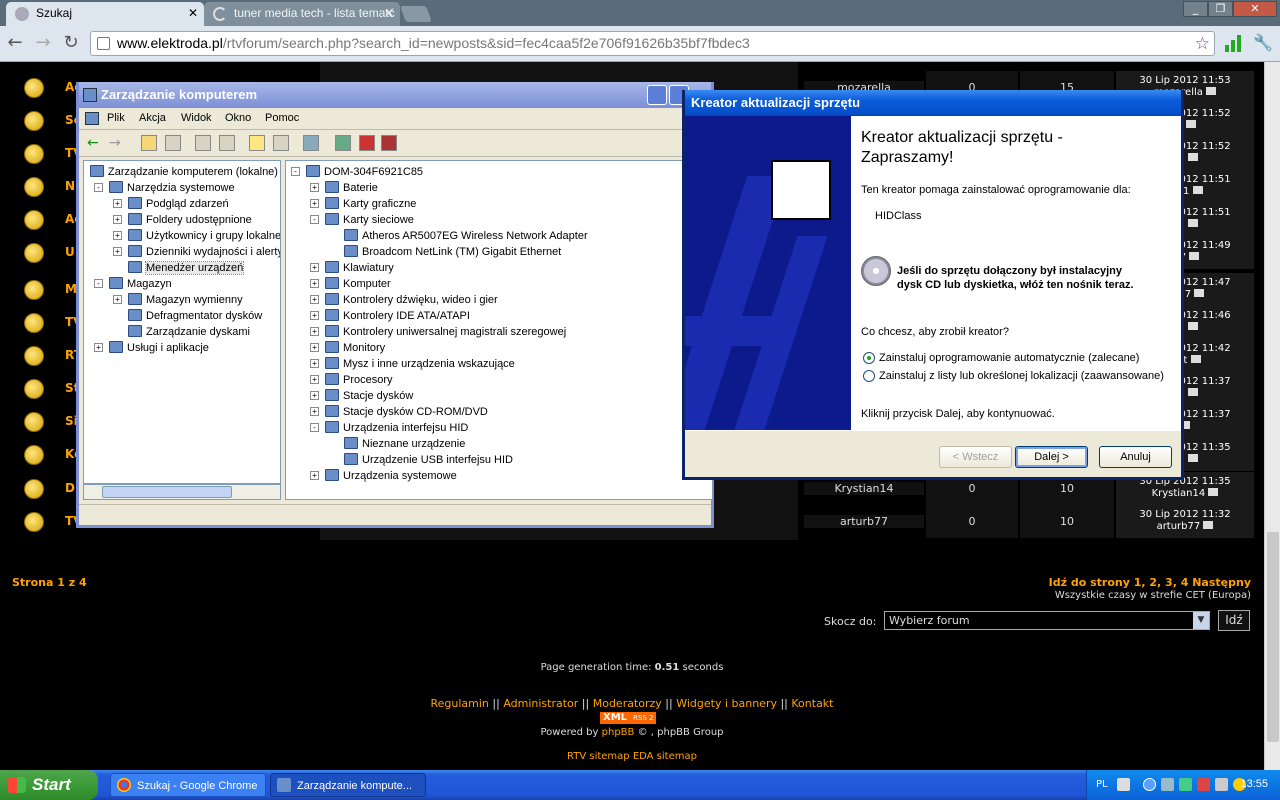 Image resolution: width=1280 pixels, height=800 pixels. Describe the element at coordinates (452, 252) in the screenshot. I see `device-node: Broadcom NetLink (TM) Gigabit Ethernet` at that location.